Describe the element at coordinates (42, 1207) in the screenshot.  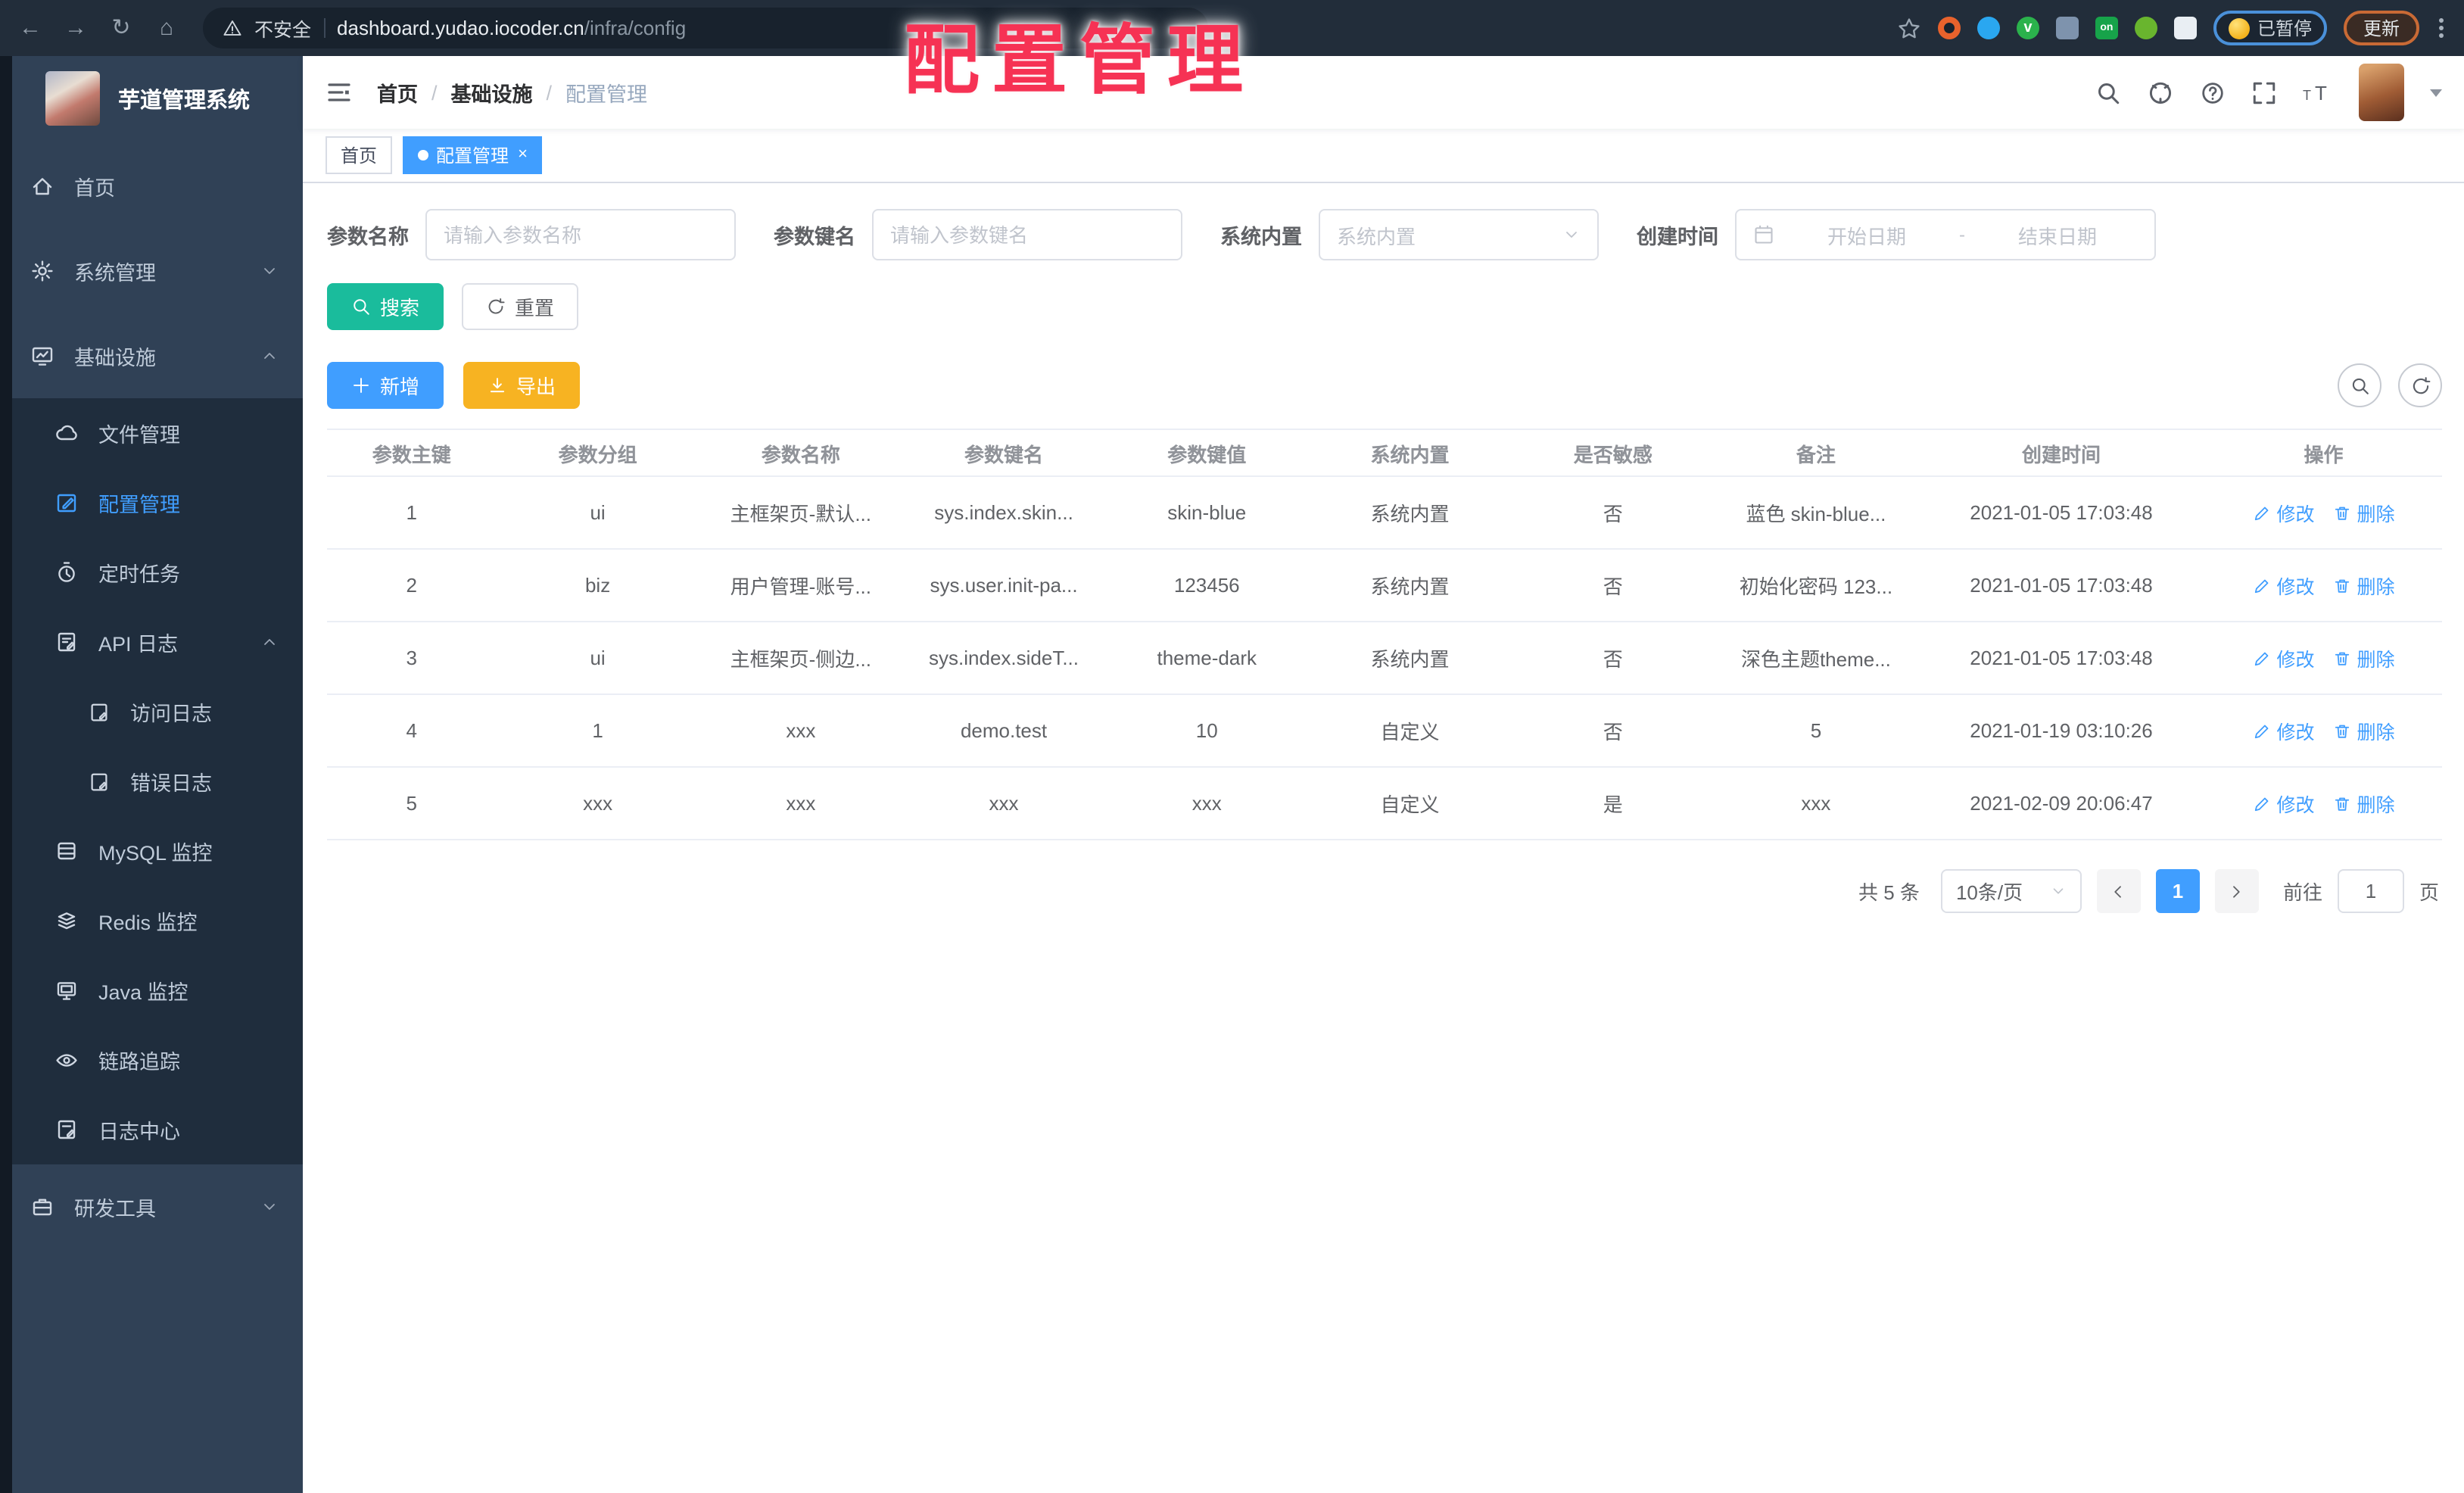
I see `briefcase-icon` at that location.